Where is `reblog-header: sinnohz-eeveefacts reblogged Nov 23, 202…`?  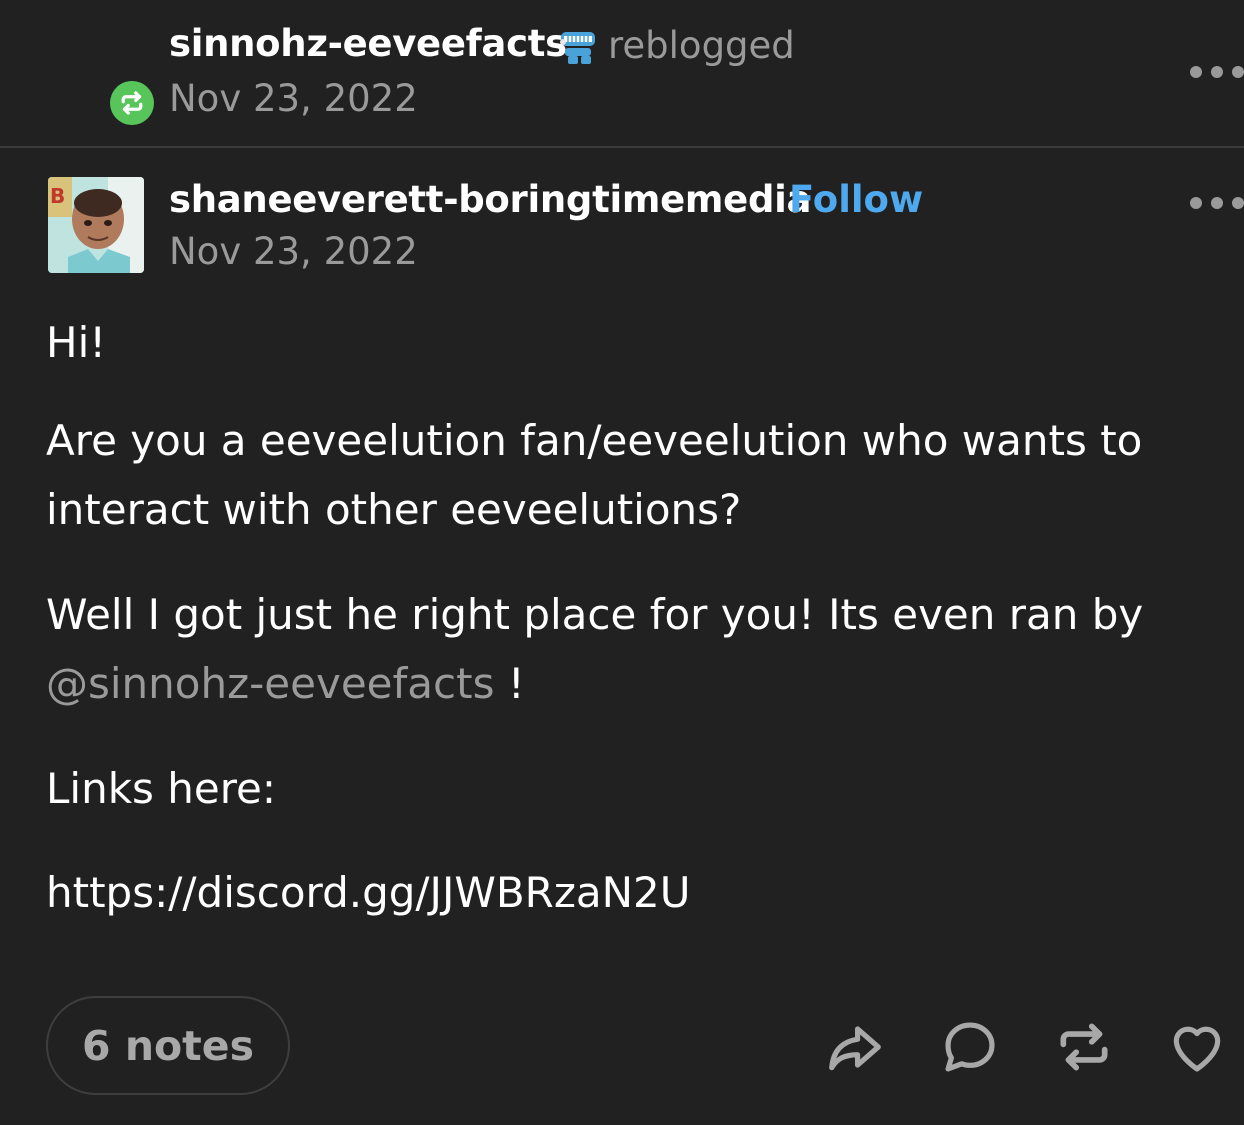 reblog-header: sinnohz-eeveefacts reblogged Nov 23, 202… is located at coordinates (622, 73).